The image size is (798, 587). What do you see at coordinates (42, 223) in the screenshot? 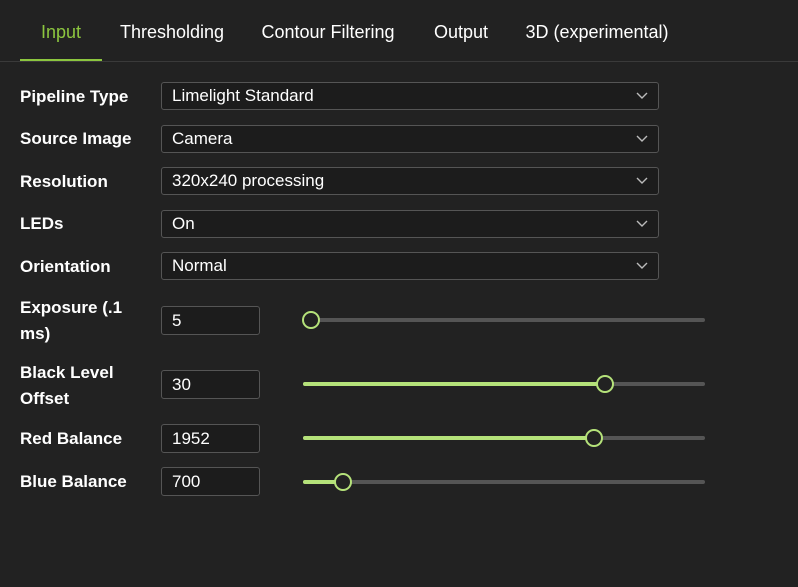
I see `leds-label: LEDs` at bounding box center [42, 223].